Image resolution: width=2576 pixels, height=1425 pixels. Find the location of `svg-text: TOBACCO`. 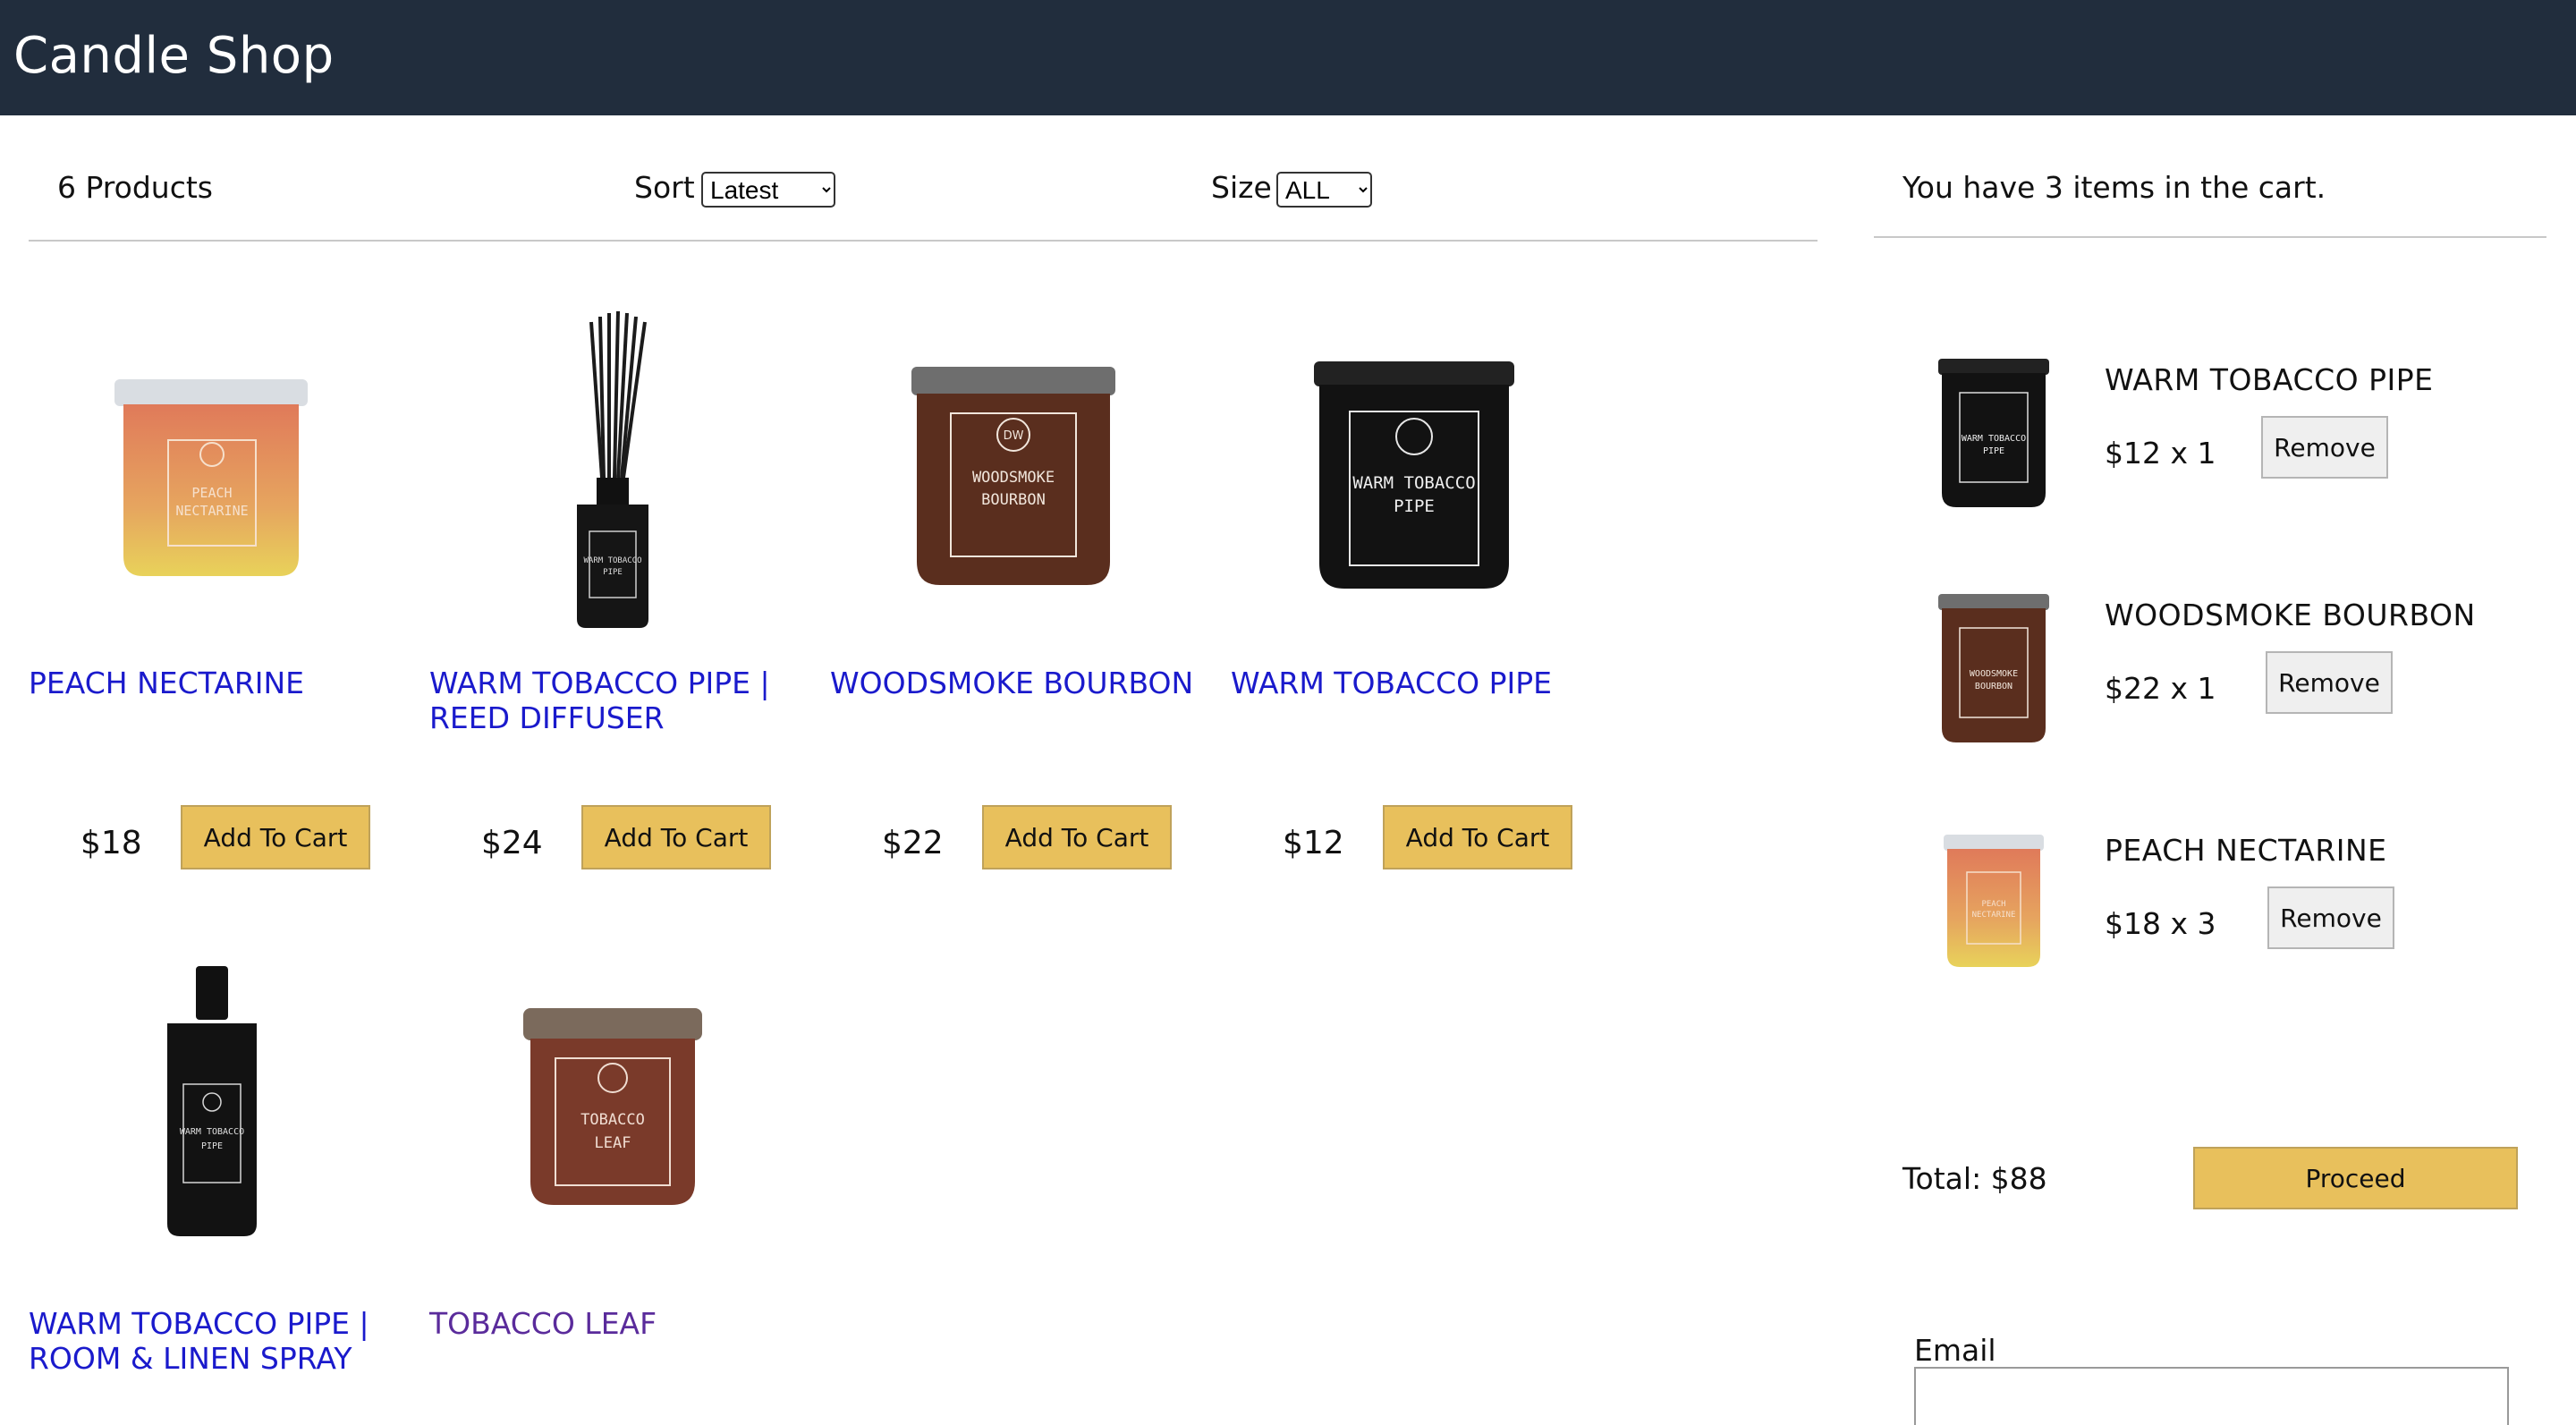

svg-text: TOBACCO is located at coordinates (612, 1120).